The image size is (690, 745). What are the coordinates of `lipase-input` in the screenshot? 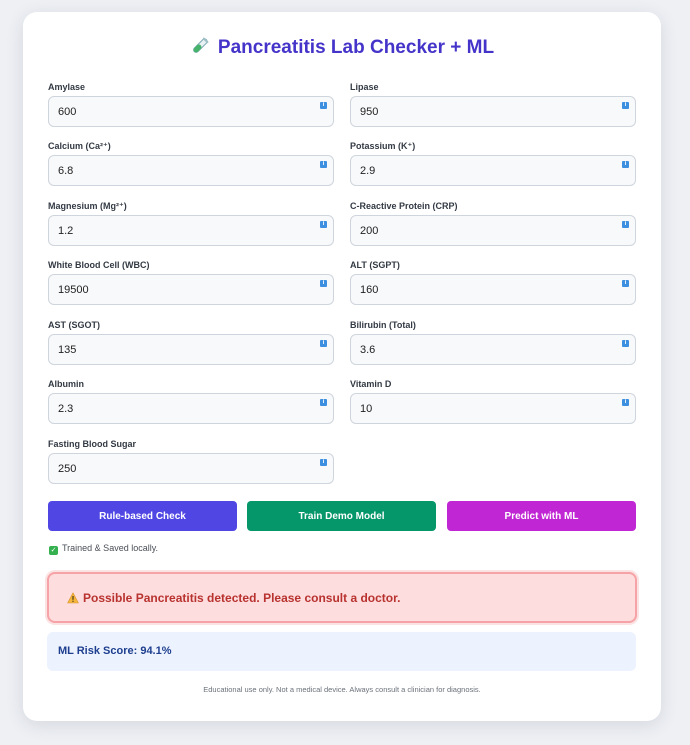 It's located at (493, 111).